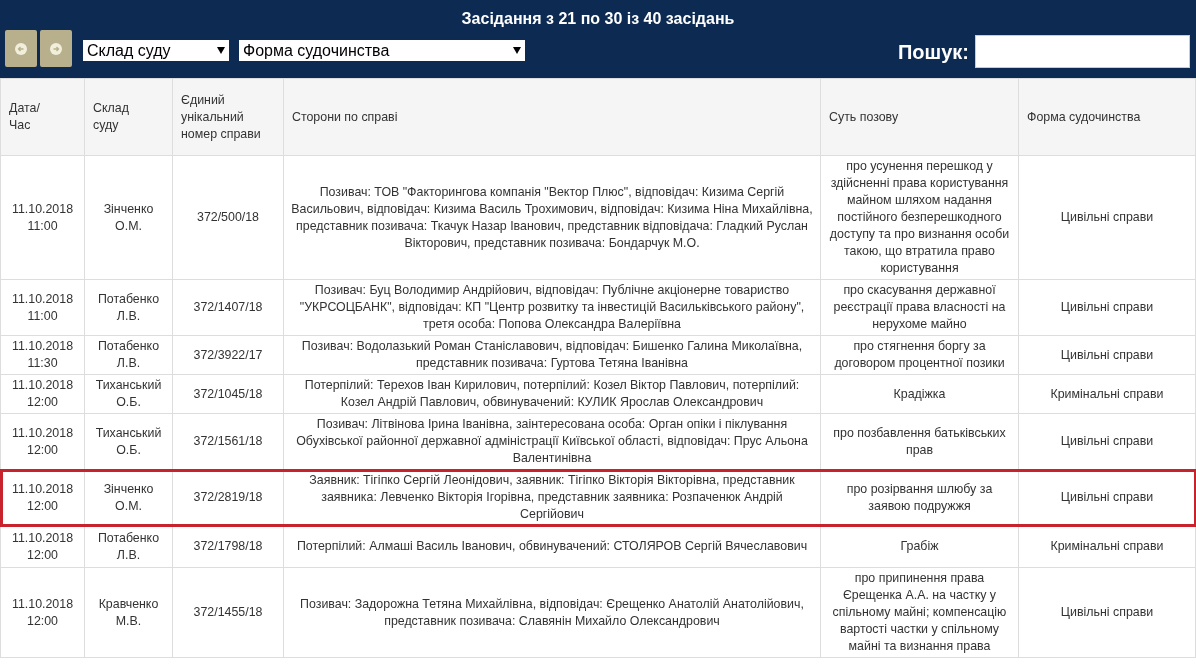 The height and width of the screenshot is (669, 1196). I want to click on table-cell: 372/1407/18, so click(228, 307).